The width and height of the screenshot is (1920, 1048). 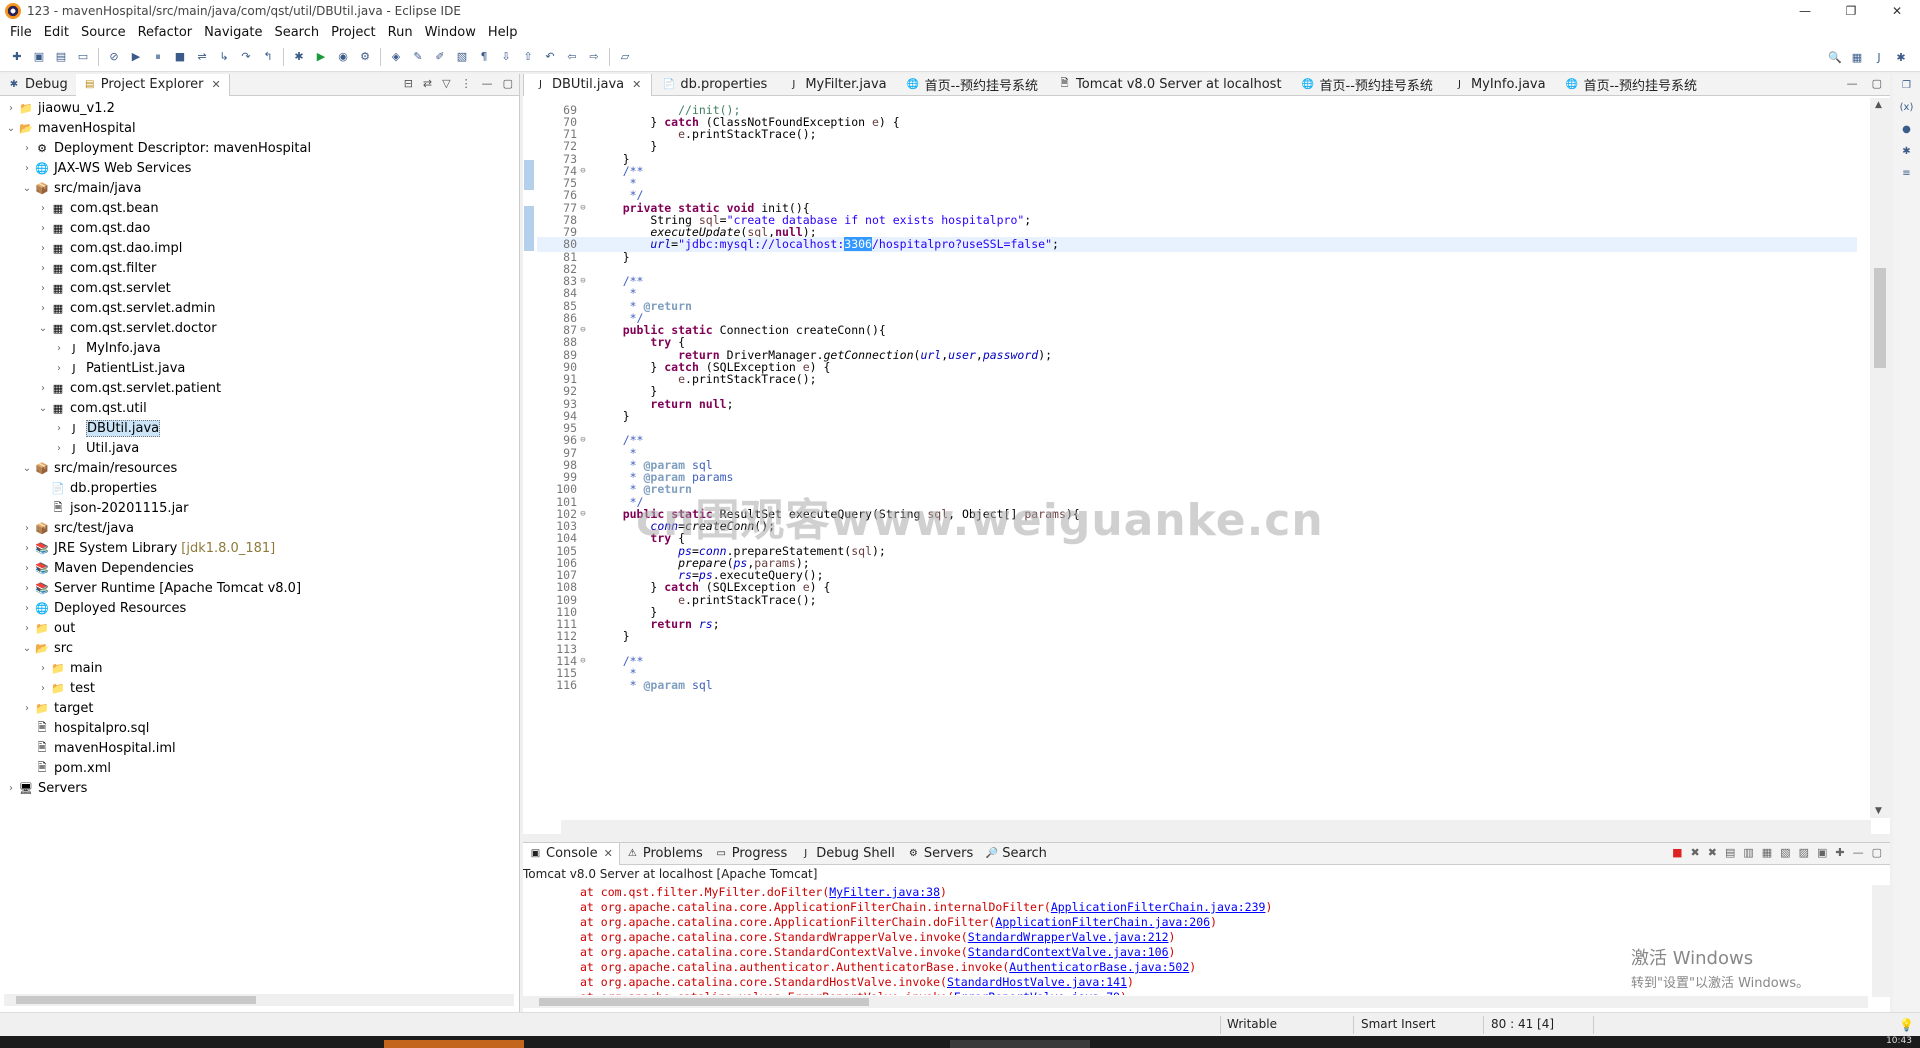 What do you see at coordinates (202, 57) in the screenshot?
I see `disconnect-icon: ⇌` at bounding box center [202, 57].